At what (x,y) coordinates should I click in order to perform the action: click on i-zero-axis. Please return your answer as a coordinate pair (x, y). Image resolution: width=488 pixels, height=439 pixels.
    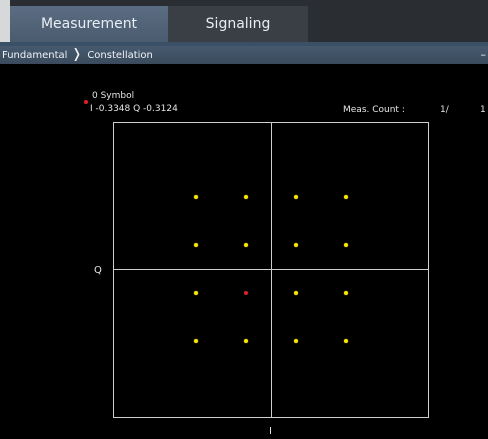
    Looking at the image, I should click on (271, 270).